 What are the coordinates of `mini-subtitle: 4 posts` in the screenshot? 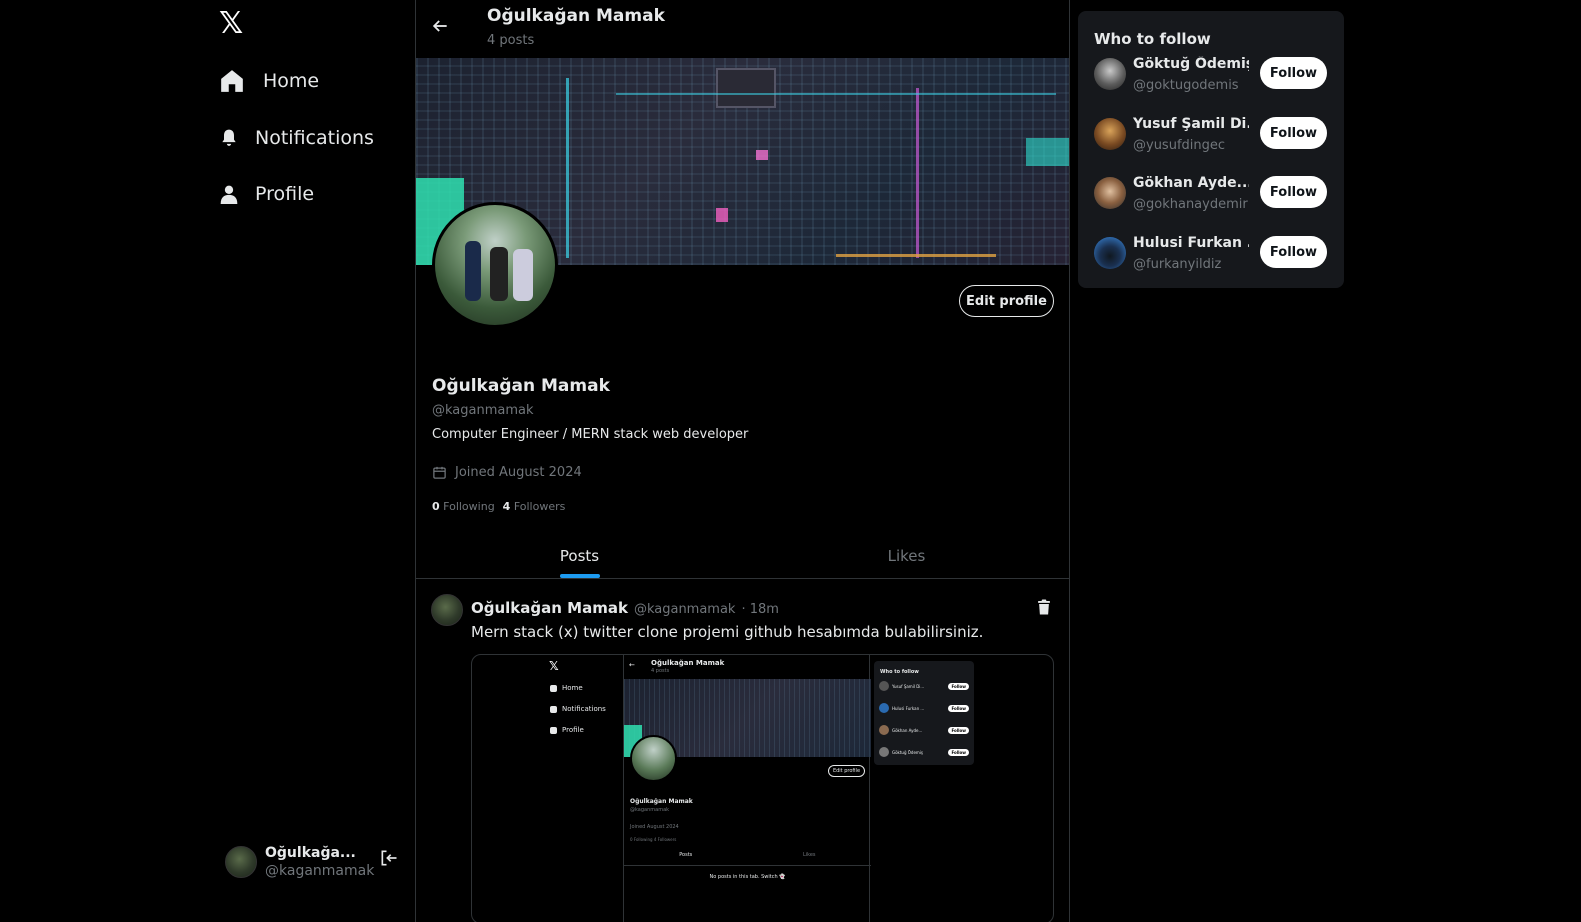 It's located at (660, 671).